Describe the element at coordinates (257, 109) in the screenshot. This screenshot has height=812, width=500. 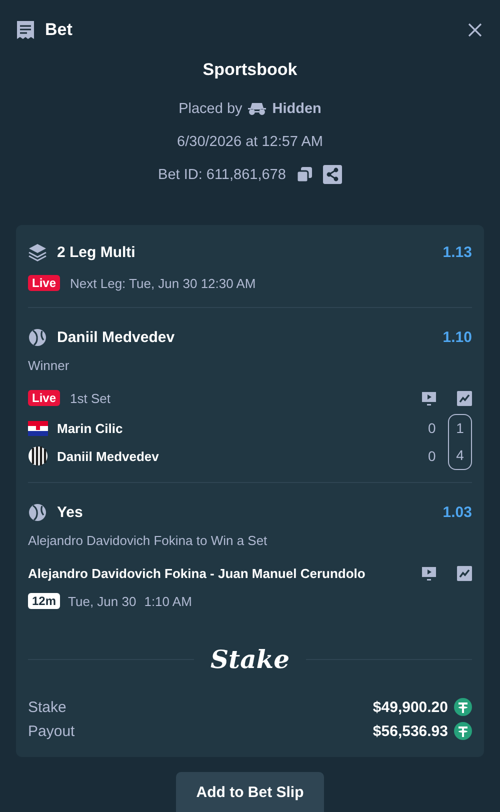
I see `incognito-icon` at that location.